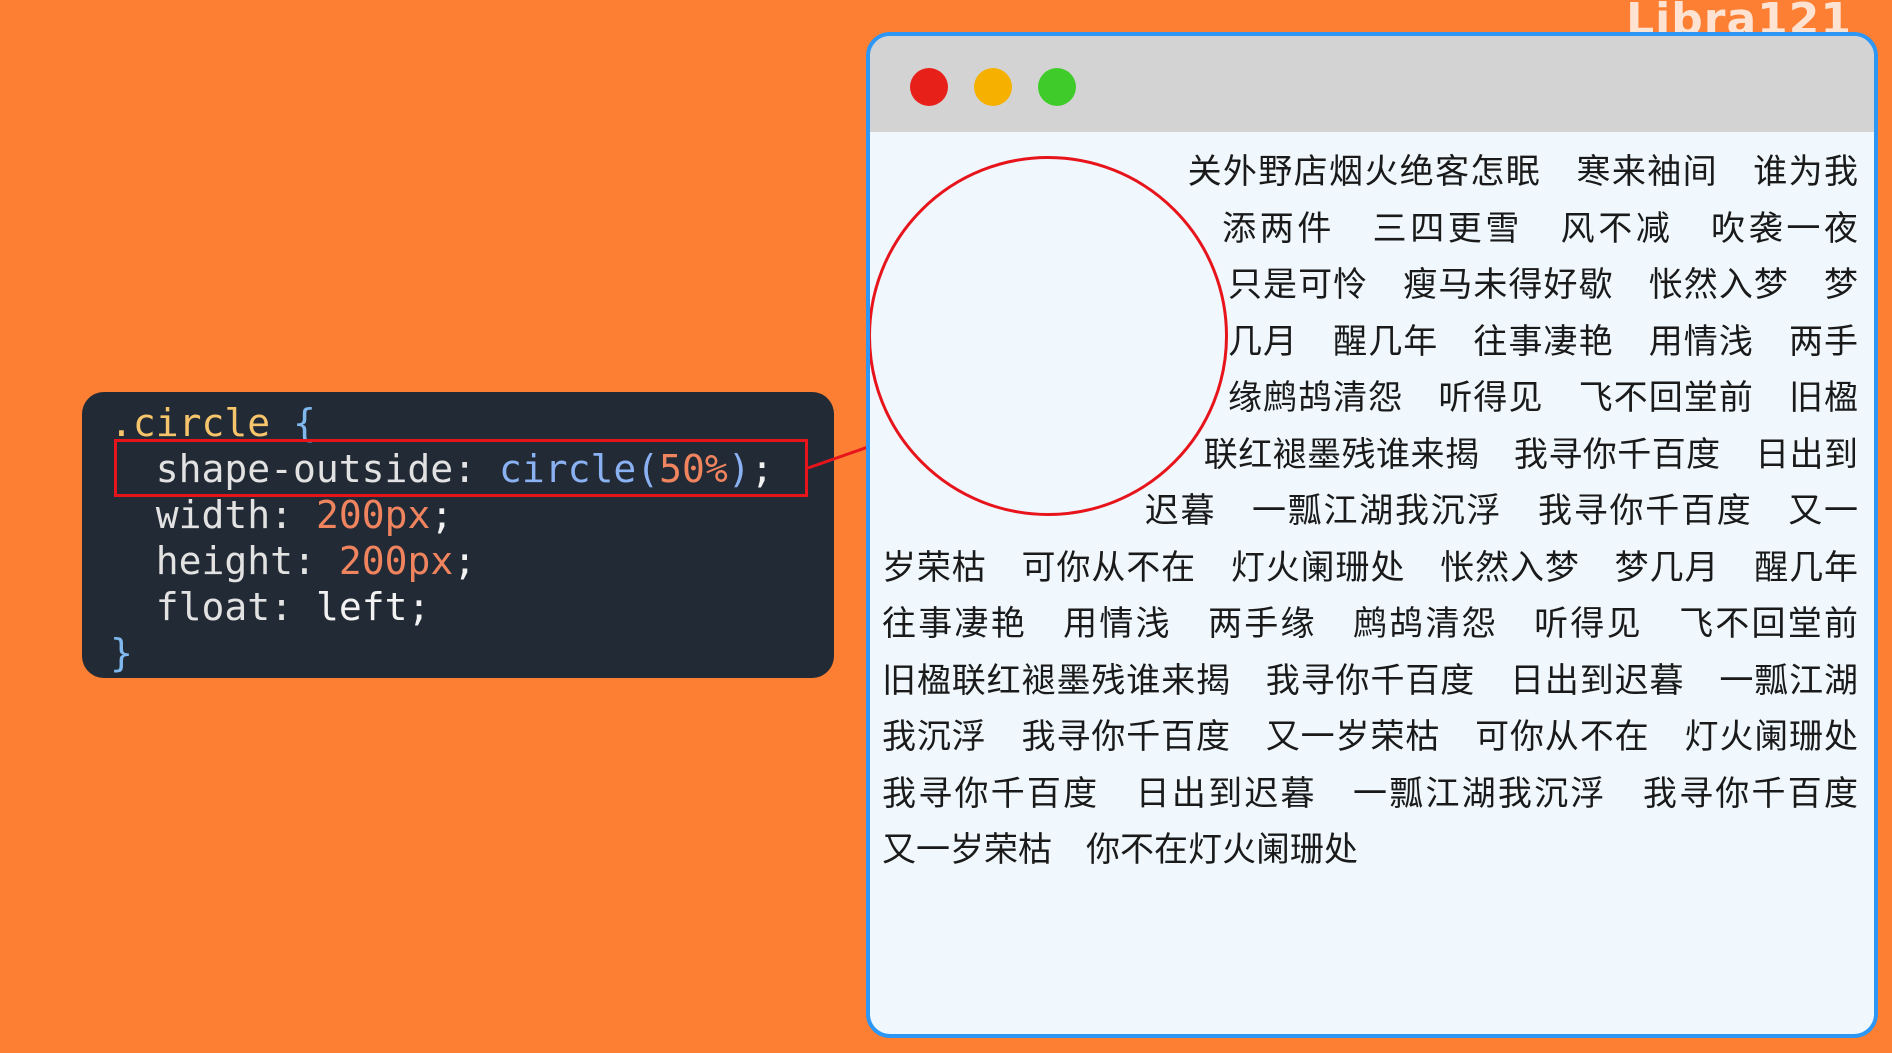 The height and width of the screenshot is (1053, 1892). What do you see at coordinates (993, 87) in the screenshot?
I see `minimize-button` at bounding box center [993, 87].